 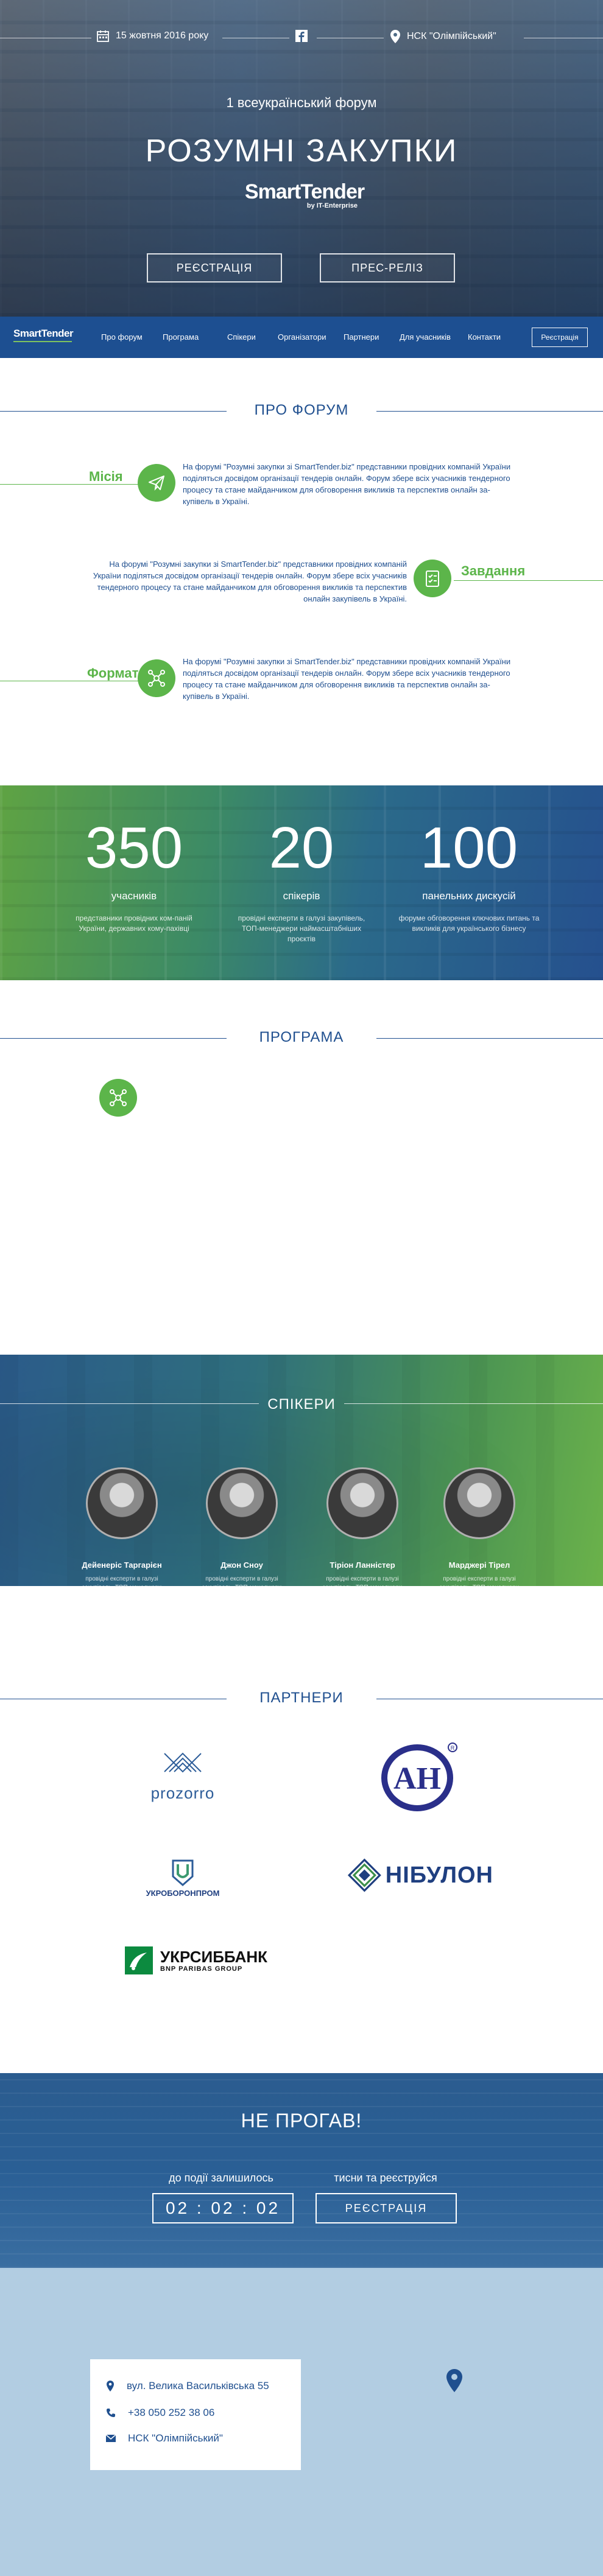 I want to click on svg-text: АН, so click(x=417, y=1778).